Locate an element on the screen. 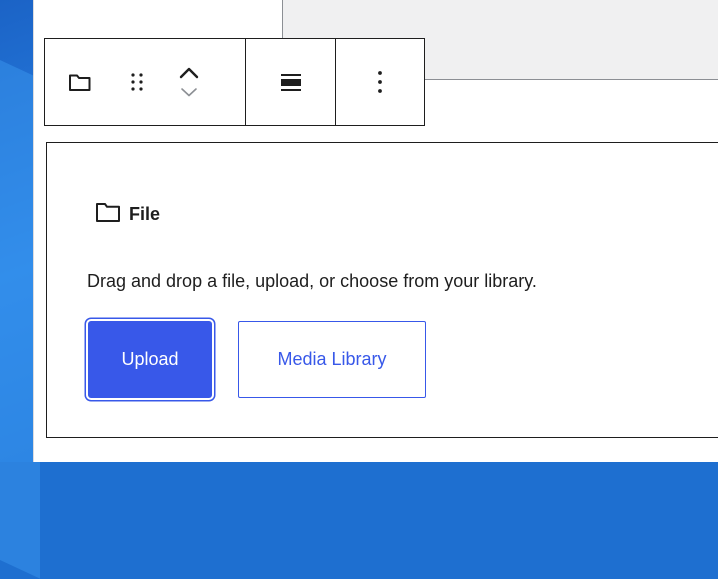  drag-handle-button is located at coordinates (137, 82).